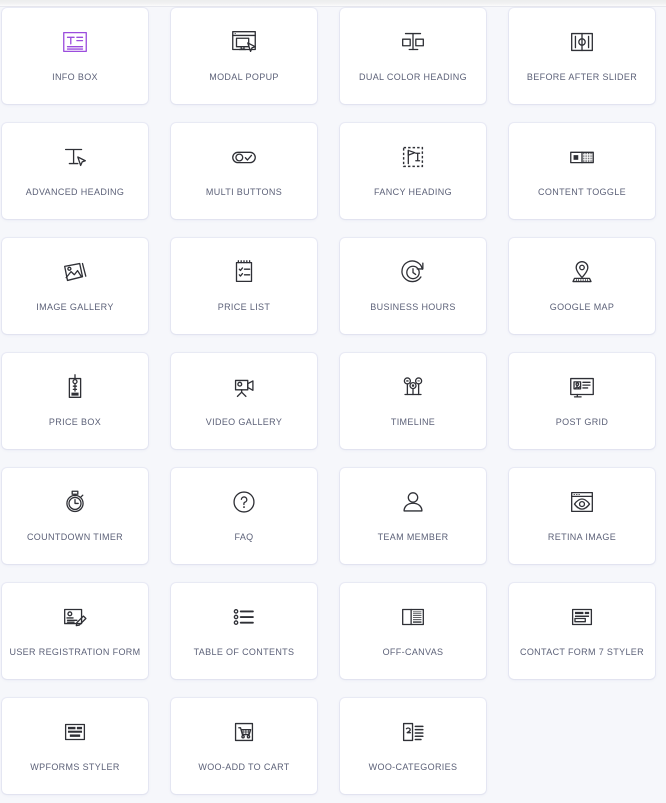 The height and width of the screenshot is (803, 666). Describe the element at coordinates (413, 307) in the screenshot. I see `widget-card-label: BUSINESS HOURS` at that location.